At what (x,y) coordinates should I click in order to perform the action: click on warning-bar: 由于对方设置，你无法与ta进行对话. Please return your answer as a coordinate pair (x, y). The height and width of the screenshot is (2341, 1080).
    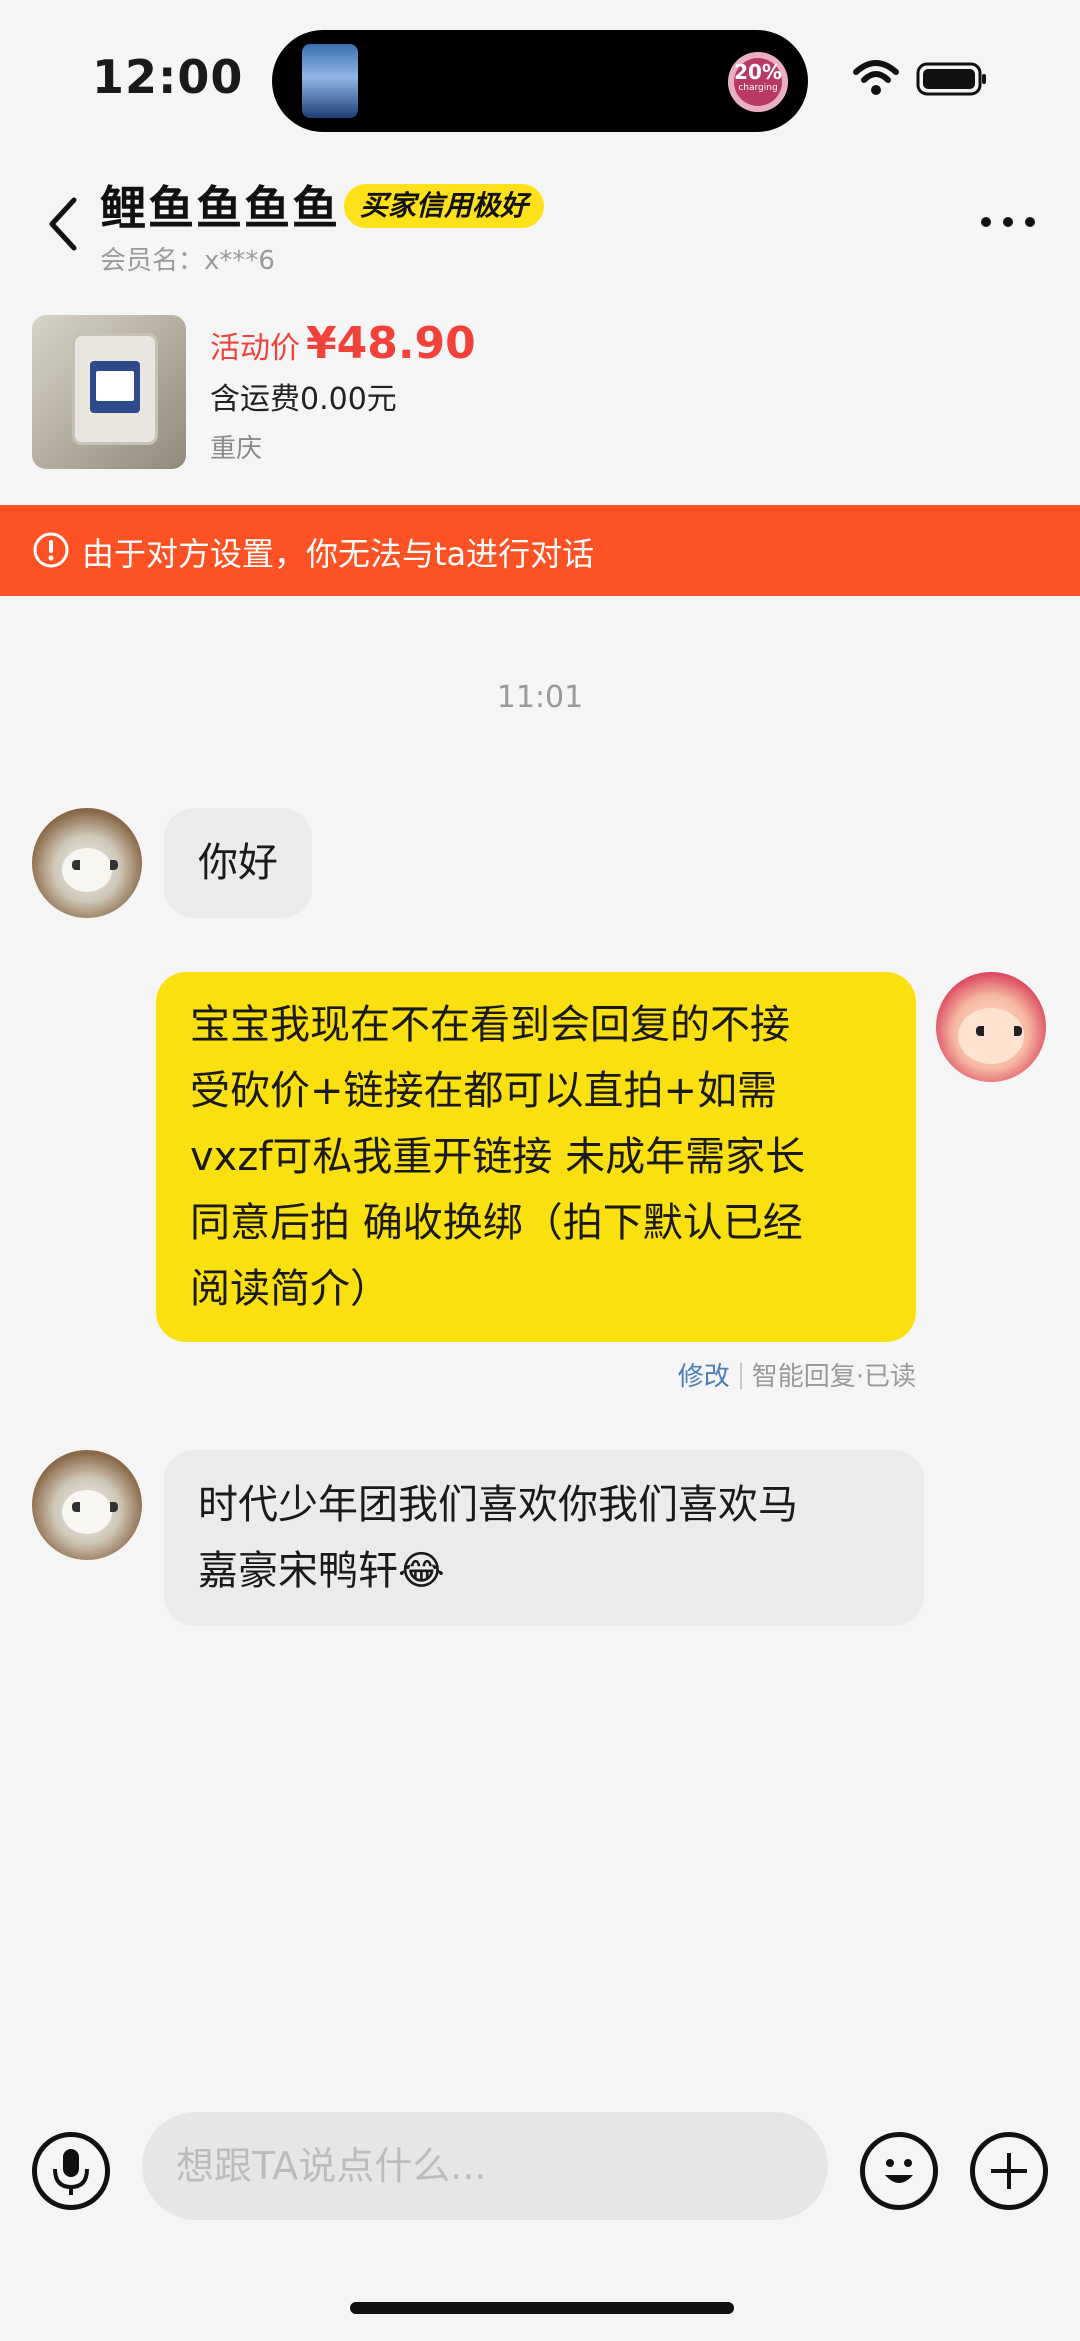
    Looking at the image, I should click on (540, 550).